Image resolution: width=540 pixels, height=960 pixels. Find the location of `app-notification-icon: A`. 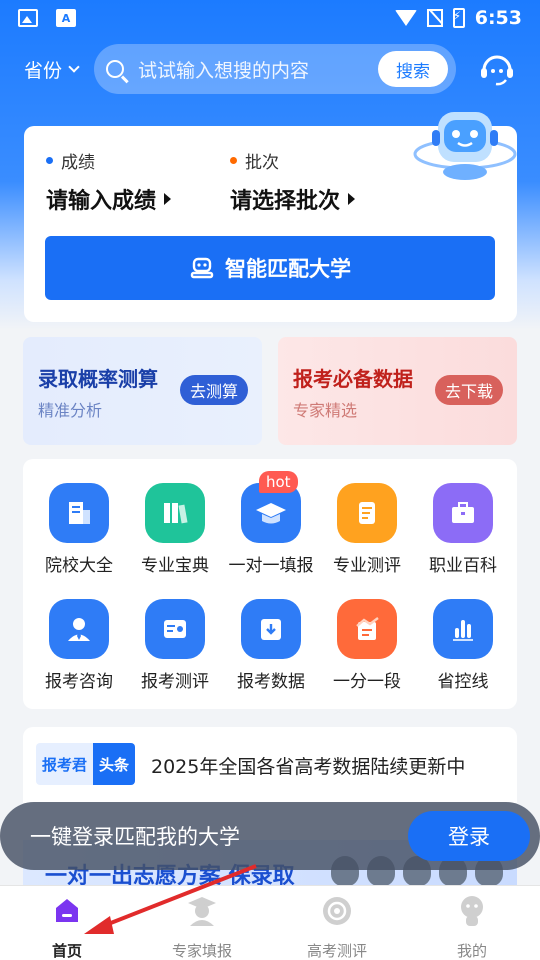

app-notification-icon: A is located at coordinates (66, 18).